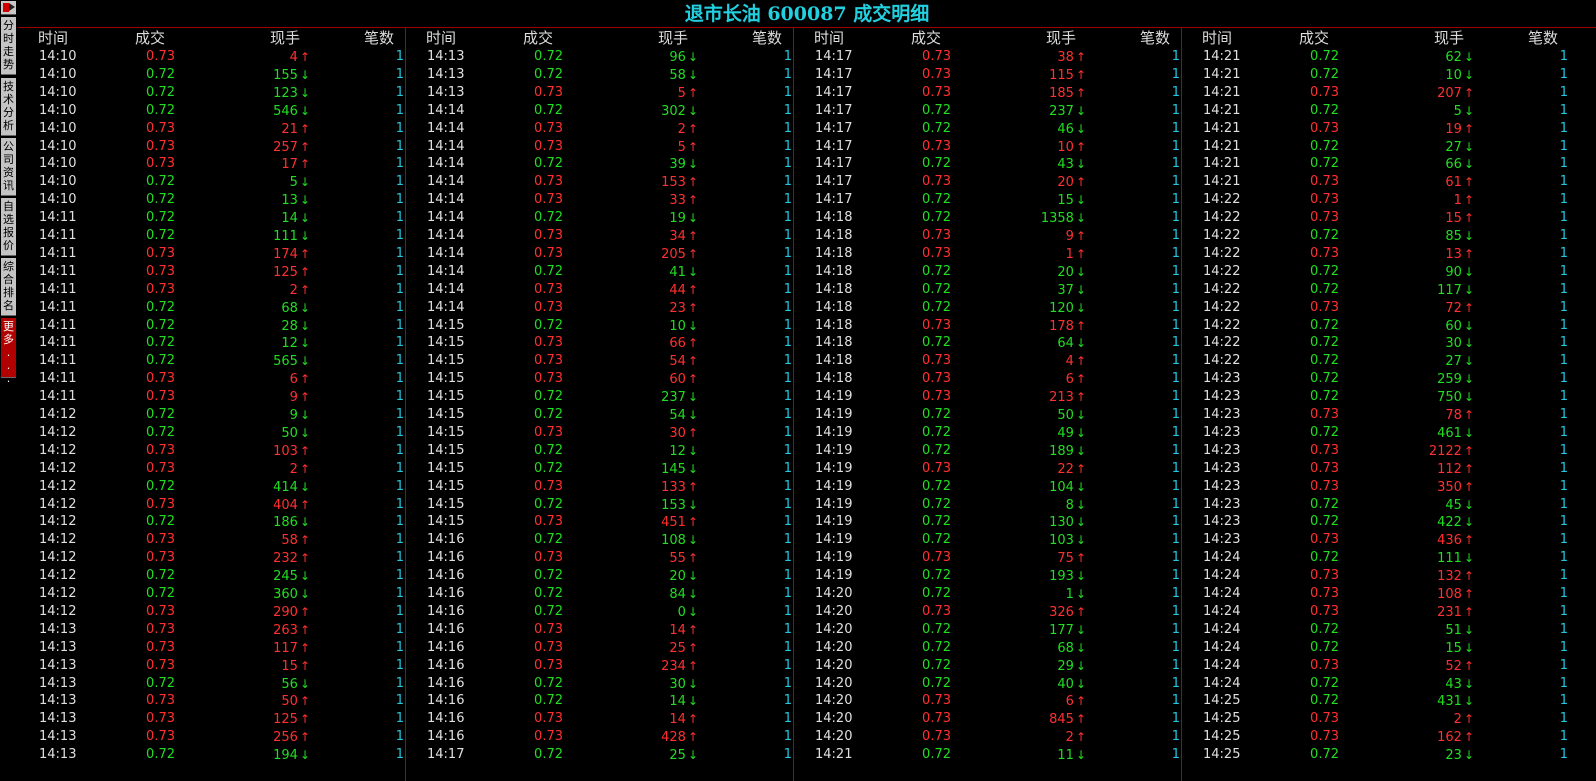 The width and height of the screenshot is (1596, 781). Describe the element at coordinates (212, 684) in the screenshot. I see `table-row: 14:13 0.72 56 ↓ 1` at that location.